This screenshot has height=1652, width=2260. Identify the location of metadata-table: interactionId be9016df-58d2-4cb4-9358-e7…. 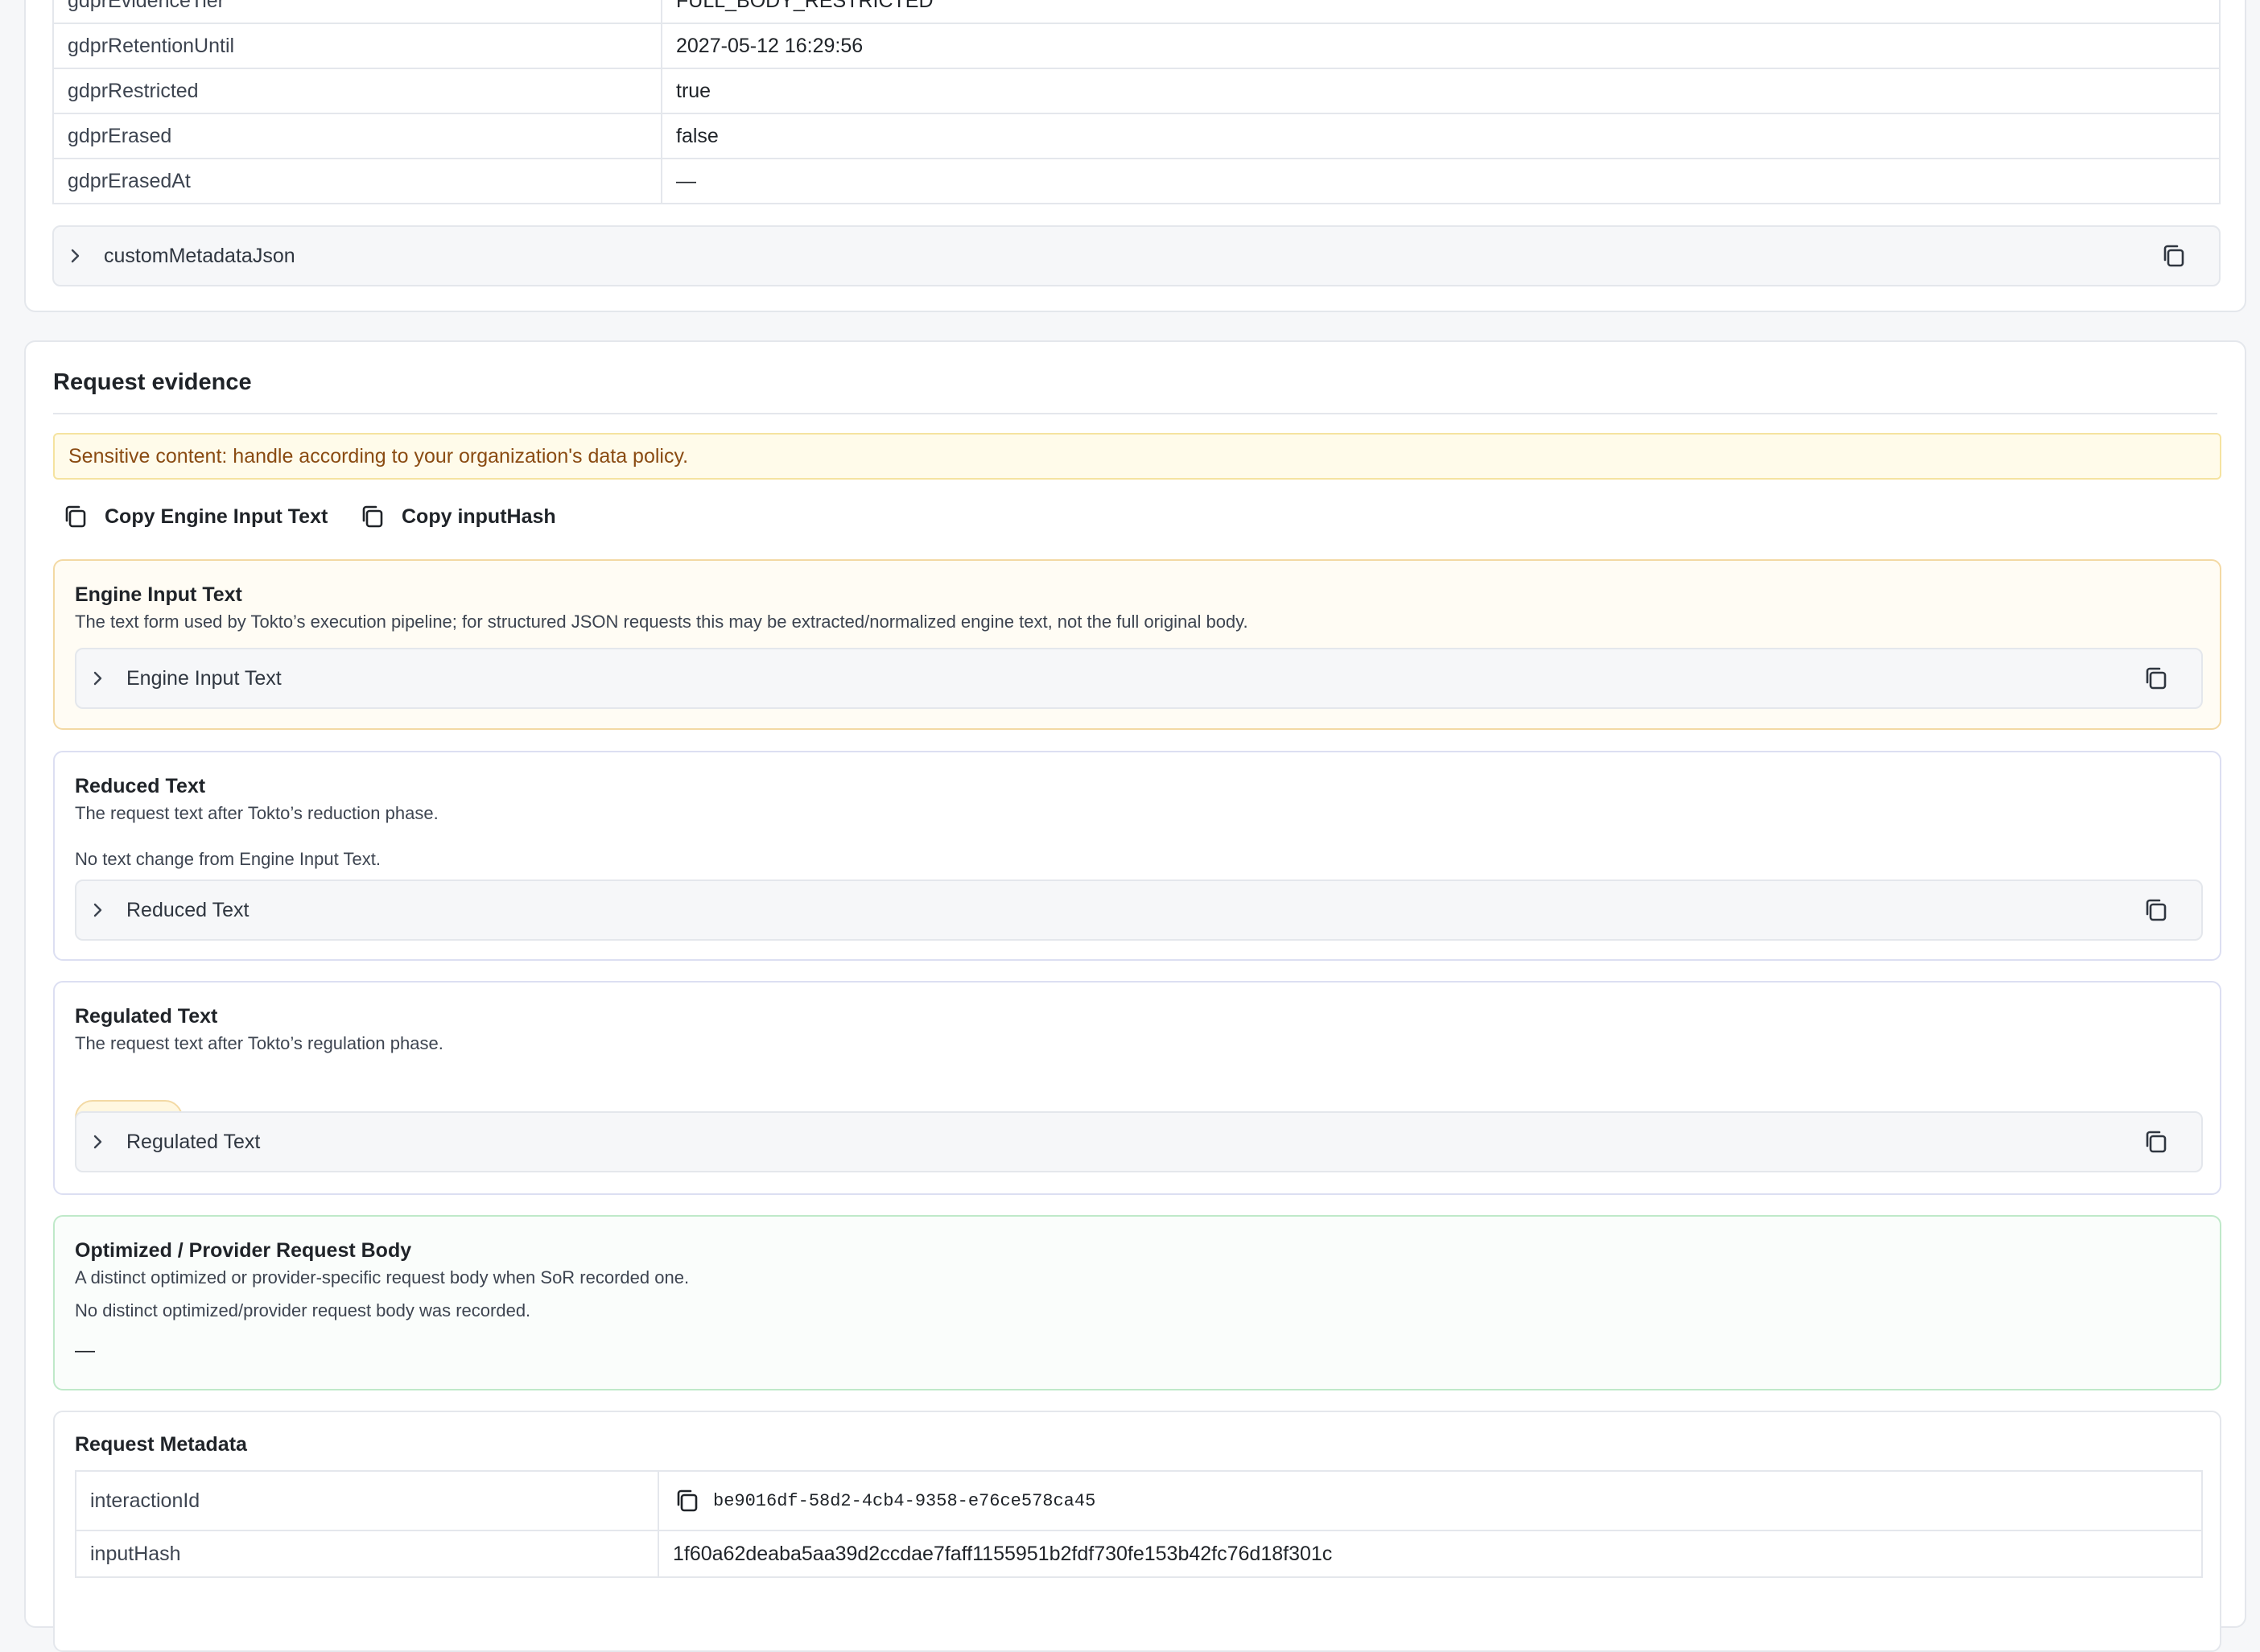
(1139, 1524).